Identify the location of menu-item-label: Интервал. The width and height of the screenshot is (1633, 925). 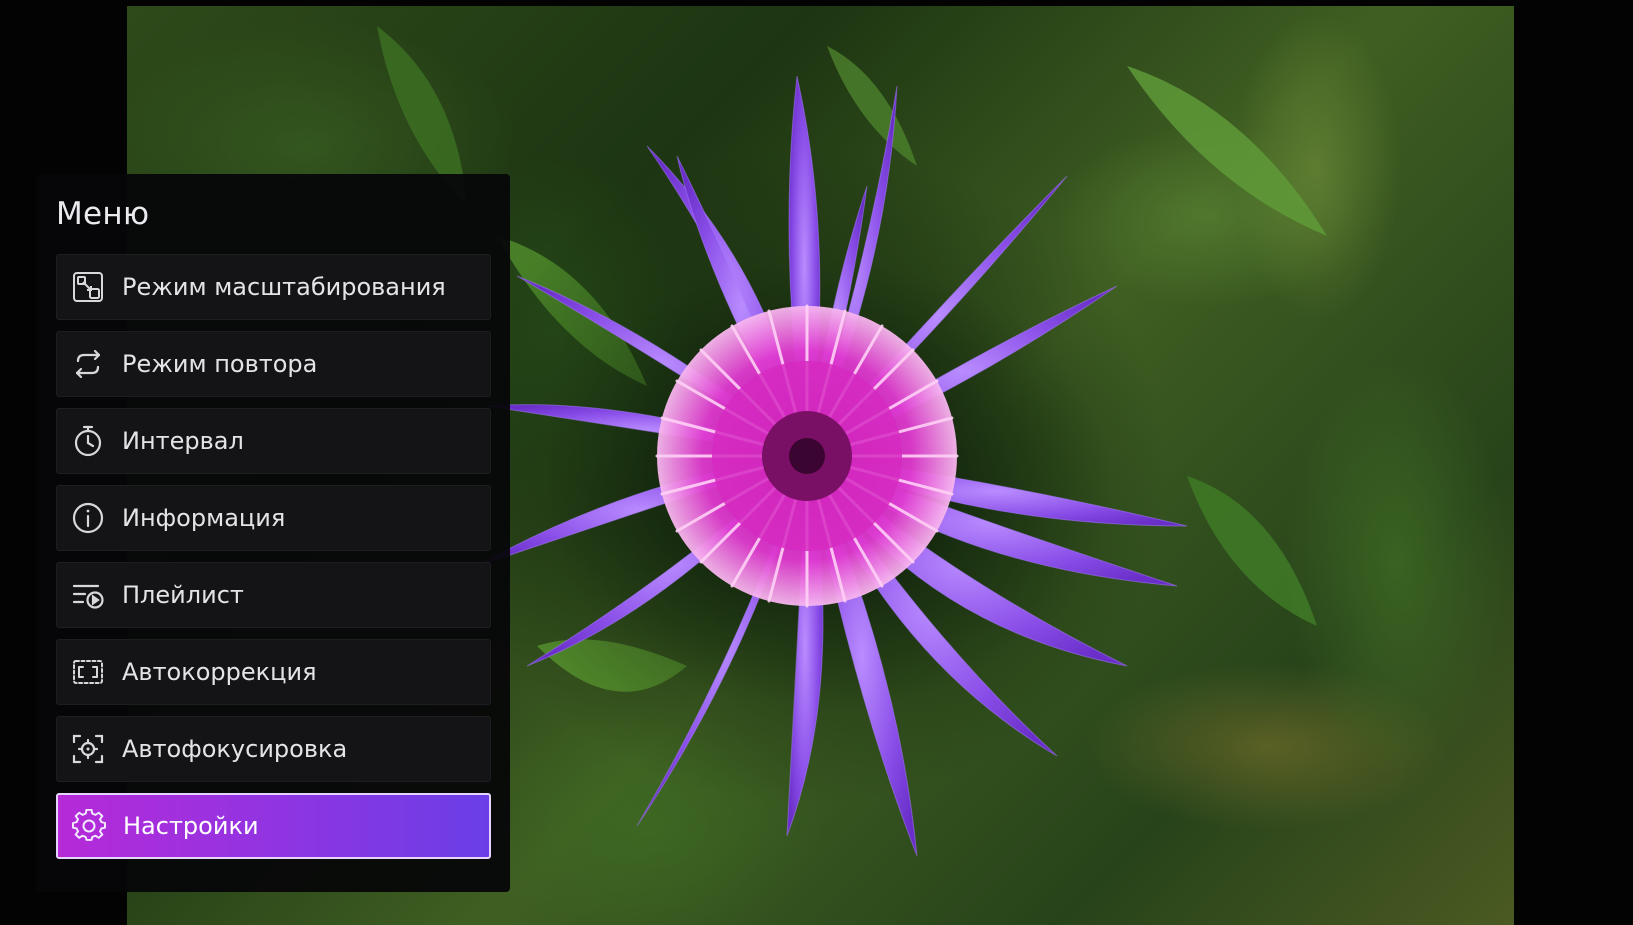
(183, 441).